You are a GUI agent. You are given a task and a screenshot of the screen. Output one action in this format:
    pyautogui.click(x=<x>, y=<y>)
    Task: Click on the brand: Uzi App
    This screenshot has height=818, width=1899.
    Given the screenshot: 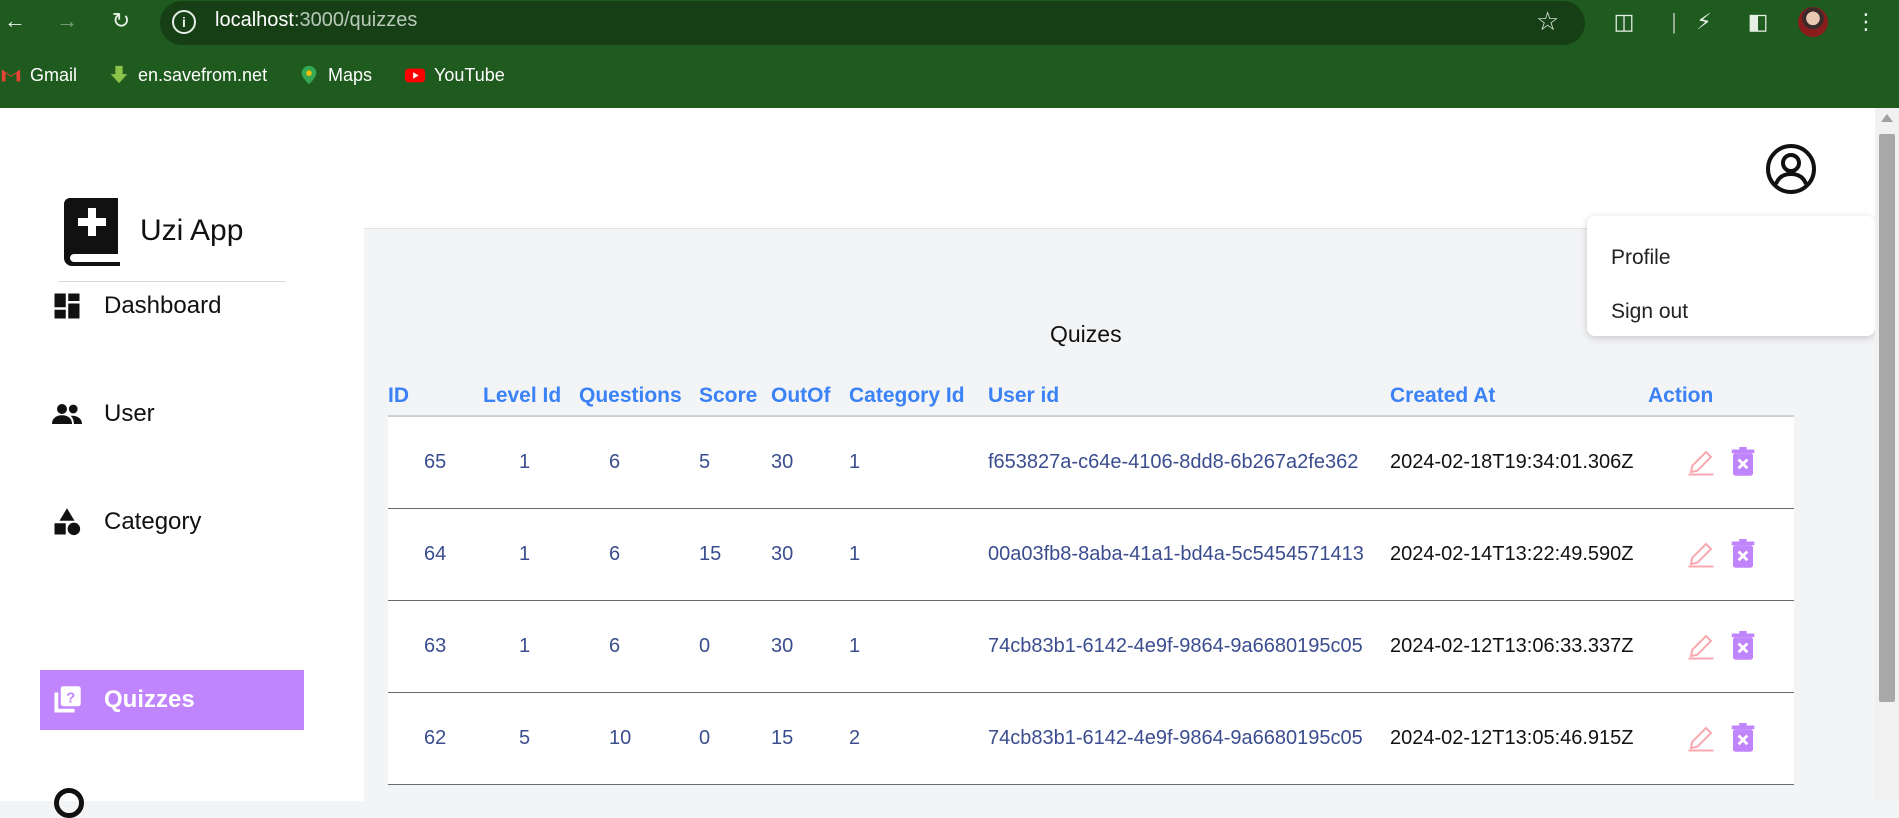 What is the action you would take?
    pyautogui.click(x=172, y=239)
    